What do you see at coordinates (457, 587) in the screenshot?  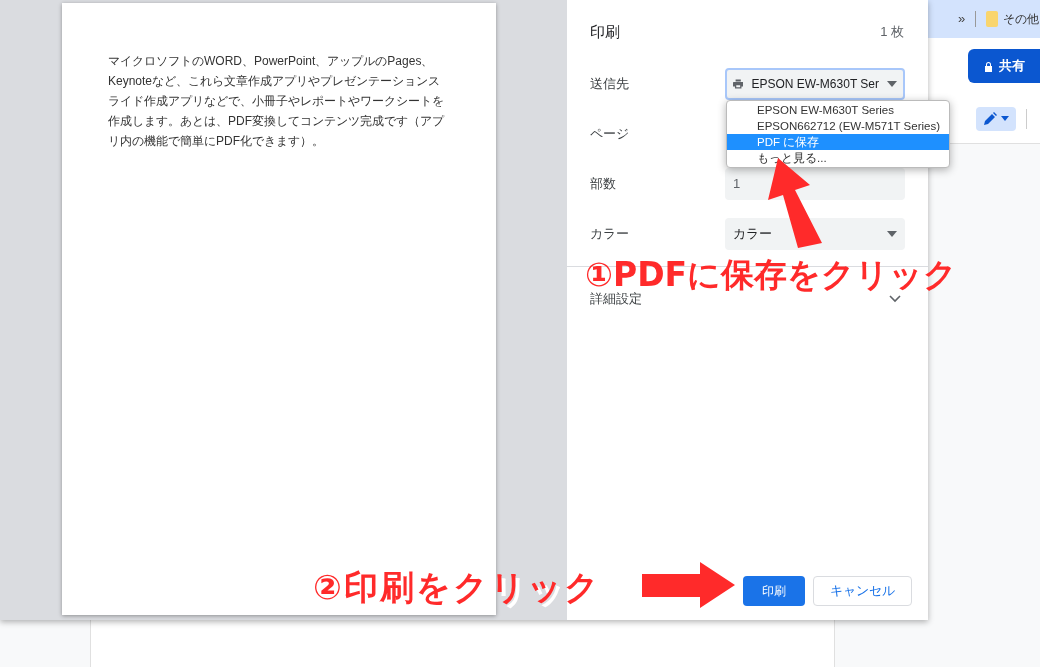 I see `annotation-text: ②印刷をクリック` at bounding box center [457, 587].